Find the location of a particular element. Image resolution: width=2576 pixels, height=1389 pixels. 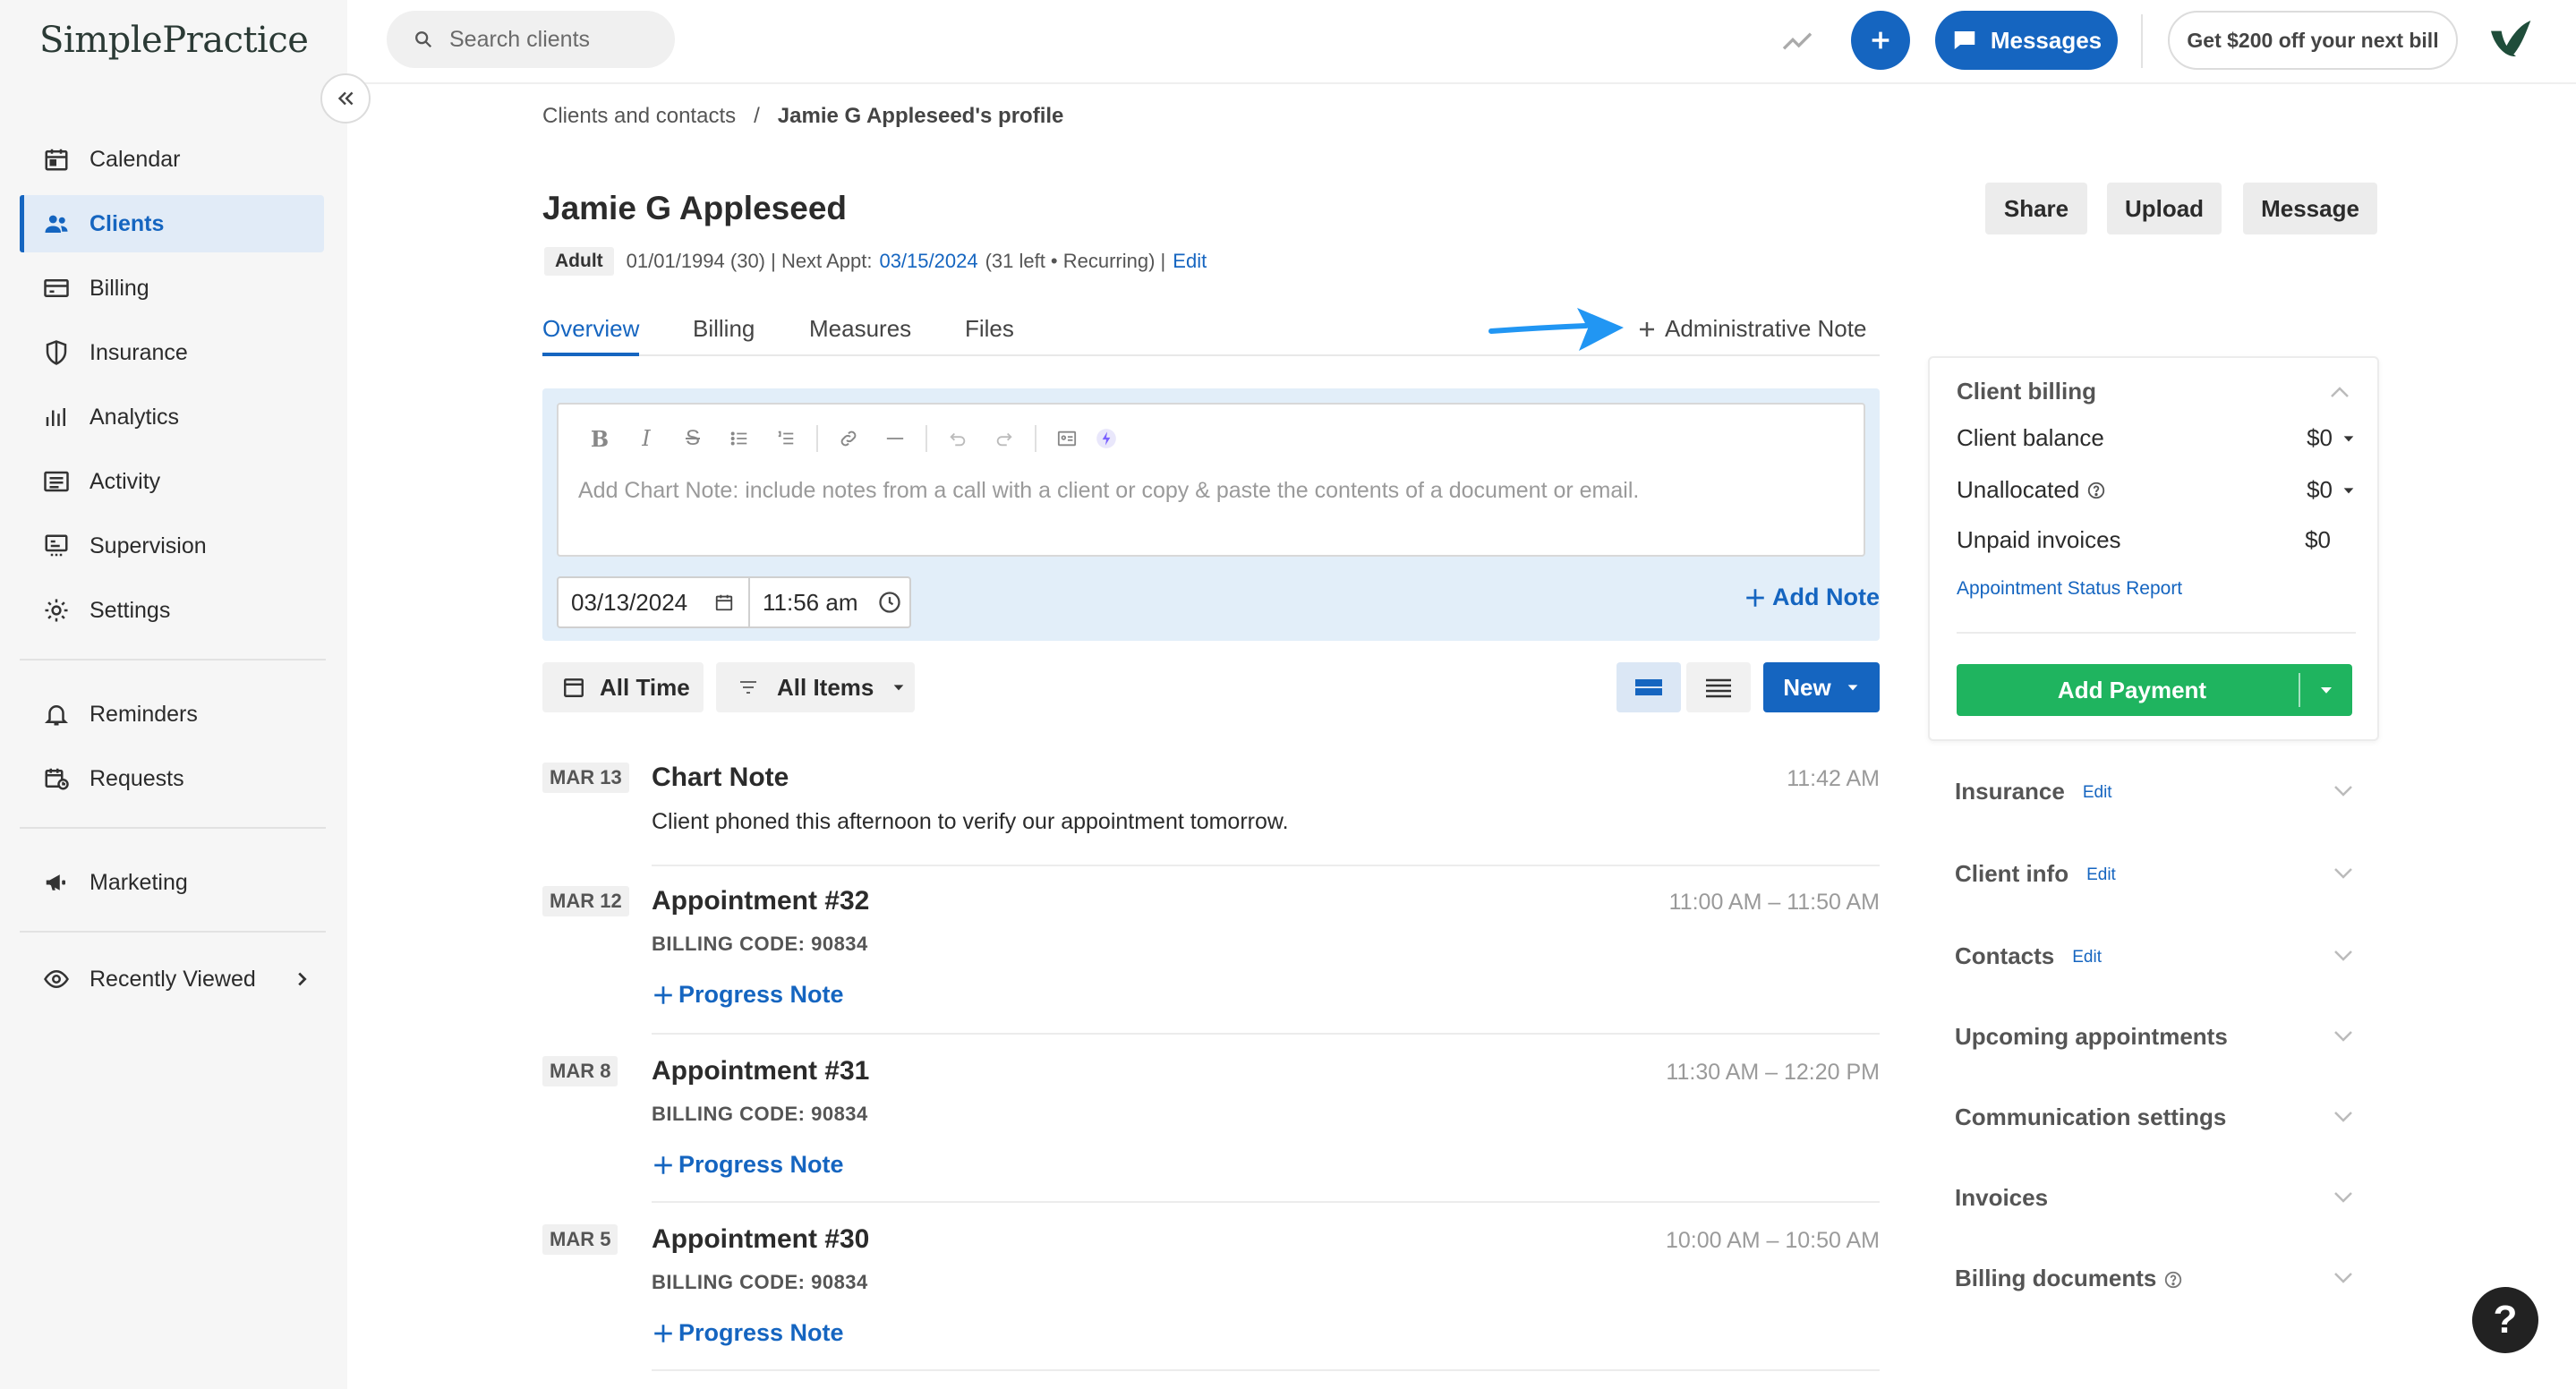

ai-assist-icon is located at coordinates (1106, 438).